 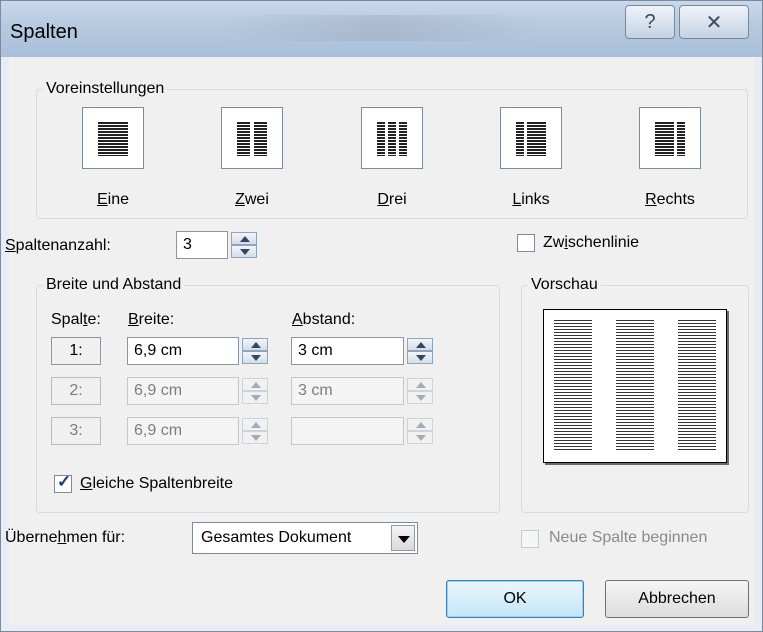 What do you see at coordinates (183, 351) in the screenshot?
I see `column-1-width-input: 6,9 cm` at bounding box center [183, 351].